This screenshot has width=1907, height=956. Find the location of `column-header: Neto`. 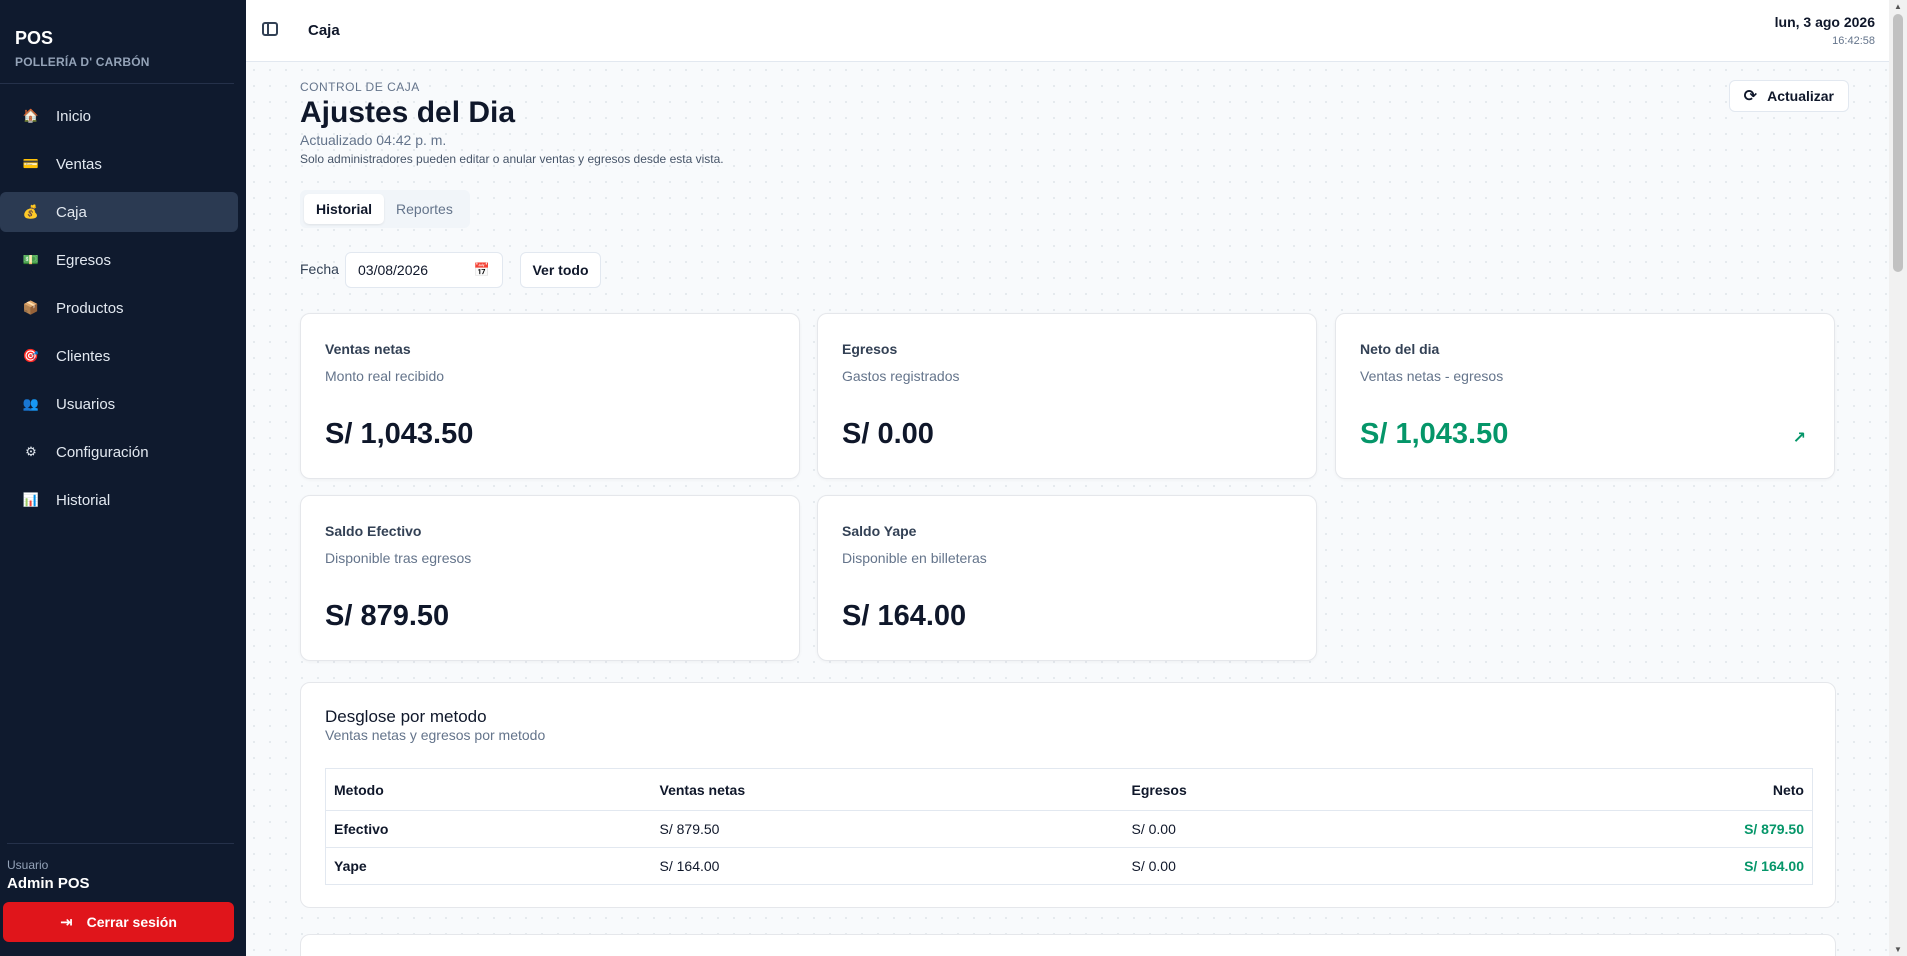

column-header: Neto is located at coordinates (1668, 789).